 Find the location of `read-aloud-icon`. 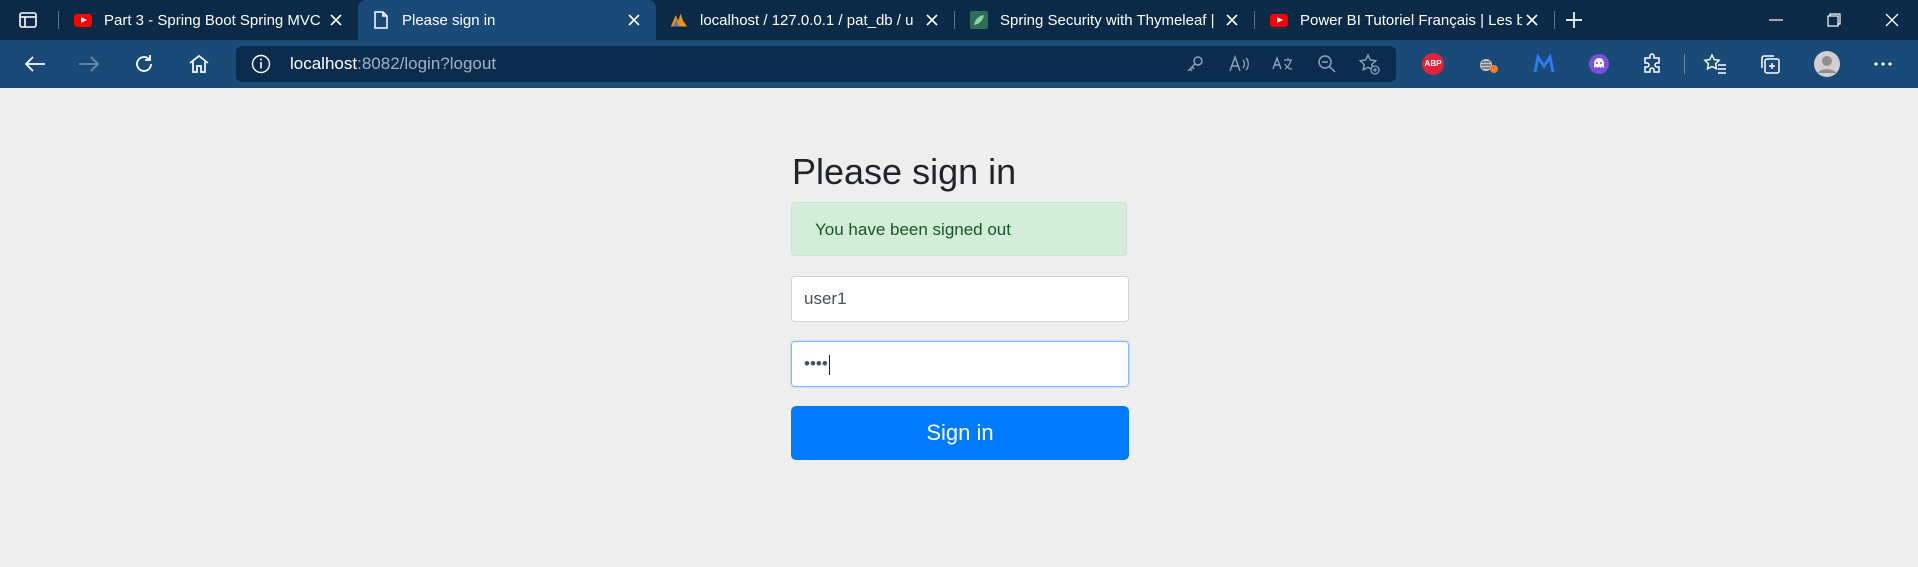

read-aloud-icon is located at coordinates (1239, 64).